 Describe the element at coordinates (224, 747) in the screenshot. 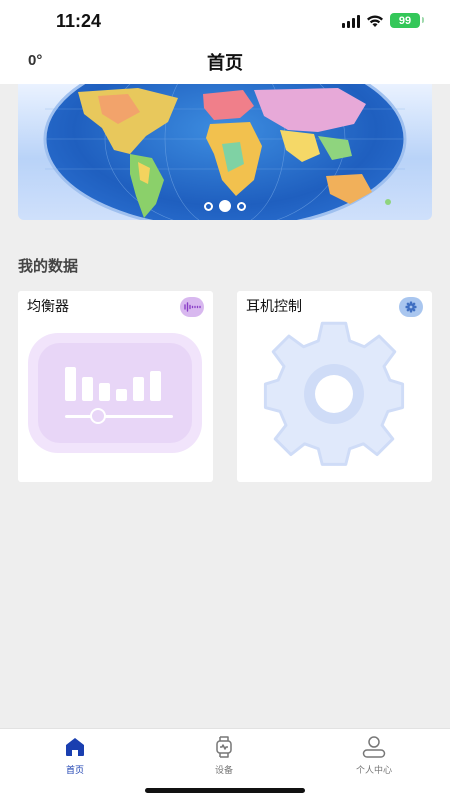

I see `watch-icon` at that location.